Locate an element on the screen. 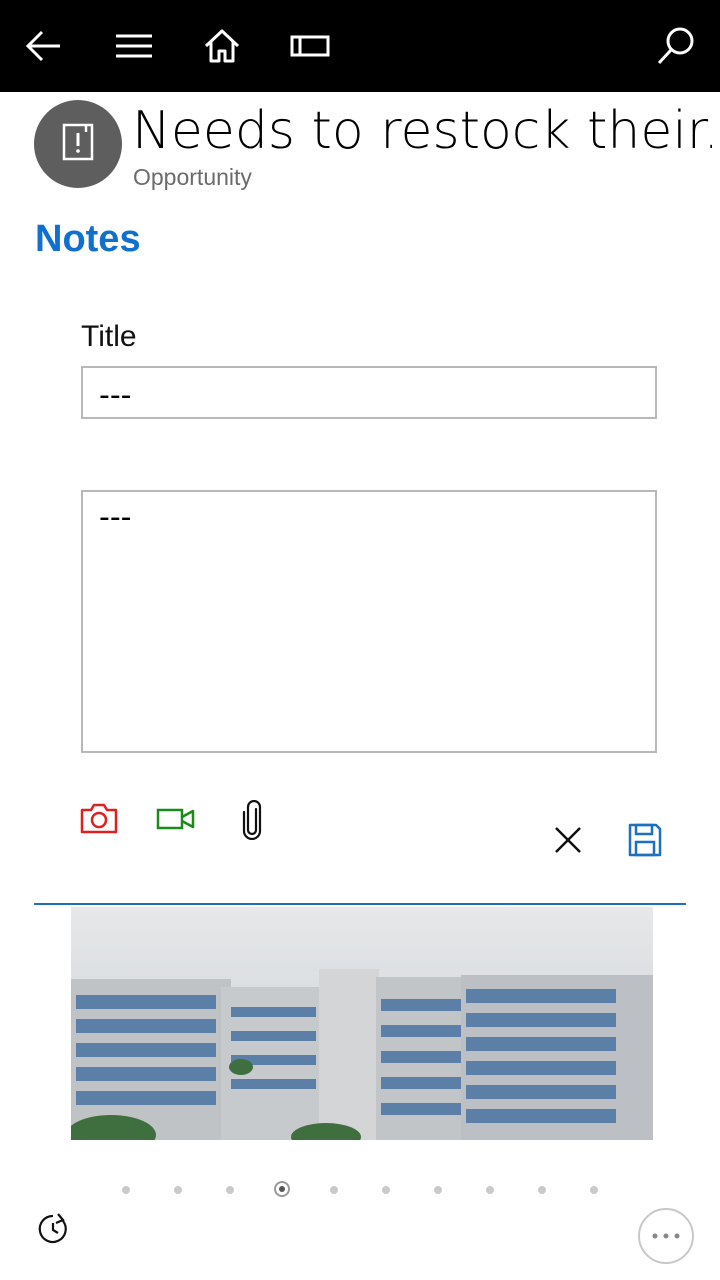 This screenshot has height=1280, width=720. home-icon is located at coordinates (222, 46).